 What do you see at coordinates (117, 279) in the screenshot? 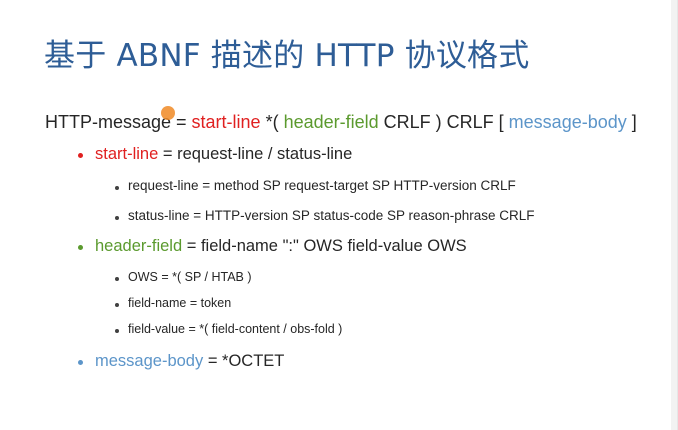
I see `bullet-ows` at bounding box center [117, 279].